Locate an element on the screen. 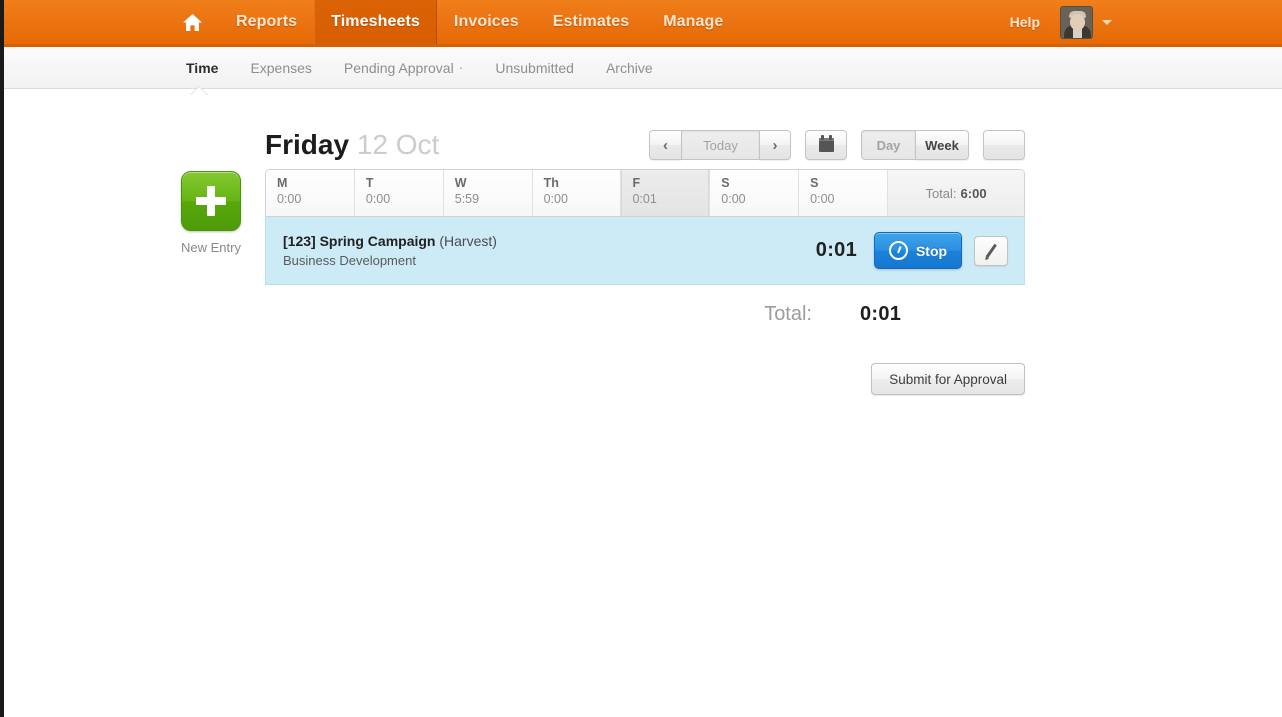  day-abbr: T is located at coordinates (369, 183).